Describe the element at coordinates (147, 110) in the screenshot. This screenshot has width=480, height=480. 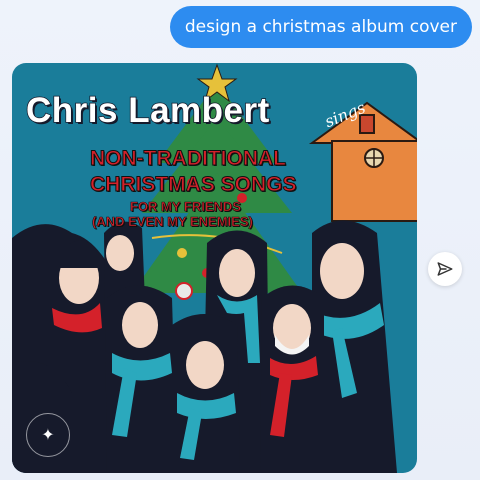
I see `artist-name: Chris Lambert` at that location.